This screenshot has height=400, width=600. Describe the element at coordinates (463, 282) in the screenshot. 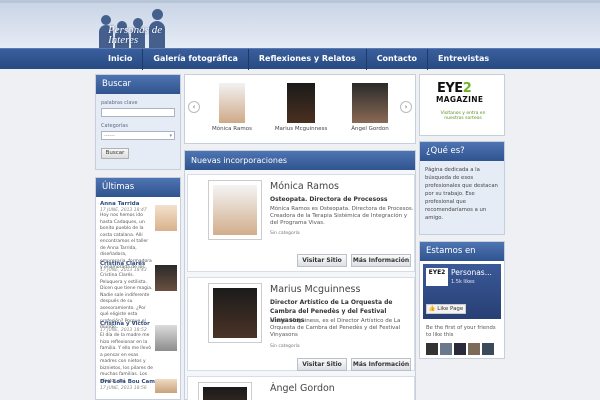

I see `facebook-likes-count: 1.5k likes` at that location.